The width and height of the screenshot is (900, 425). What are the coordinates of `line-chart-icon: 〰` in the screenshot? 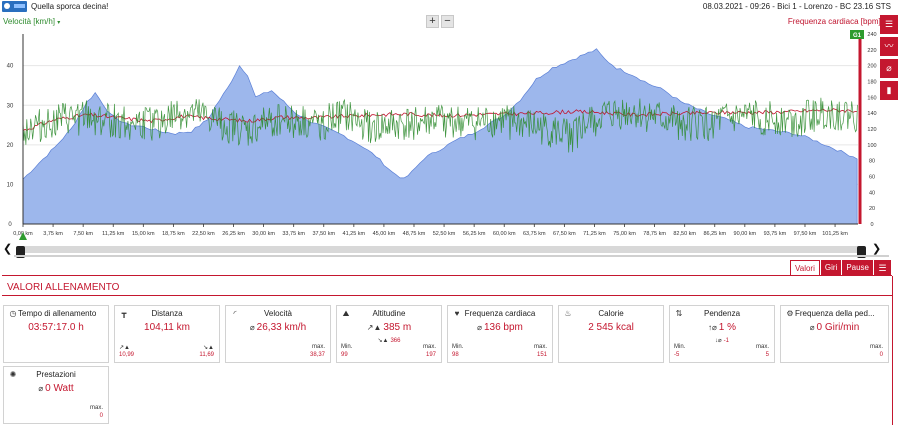 It's located at (889, 46).